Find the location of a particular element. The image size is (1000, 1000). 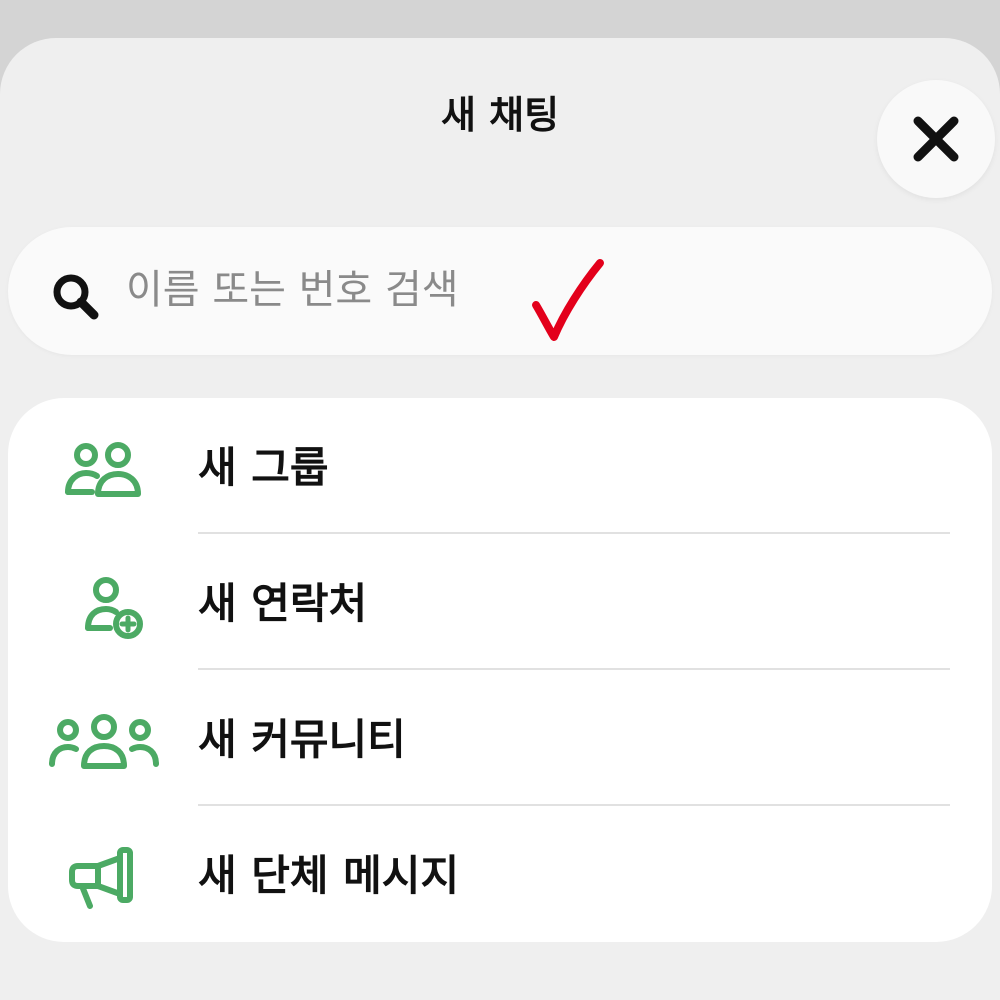

menu-item-new-community: 새 커뮤니티 is located at coordinates (500, 740).